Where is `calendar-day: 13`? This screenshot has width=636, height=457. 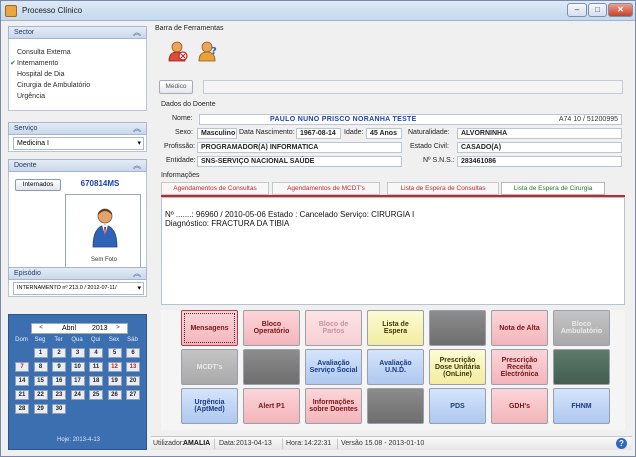 calendar-day: 13 is located at coordinates (133, 367).